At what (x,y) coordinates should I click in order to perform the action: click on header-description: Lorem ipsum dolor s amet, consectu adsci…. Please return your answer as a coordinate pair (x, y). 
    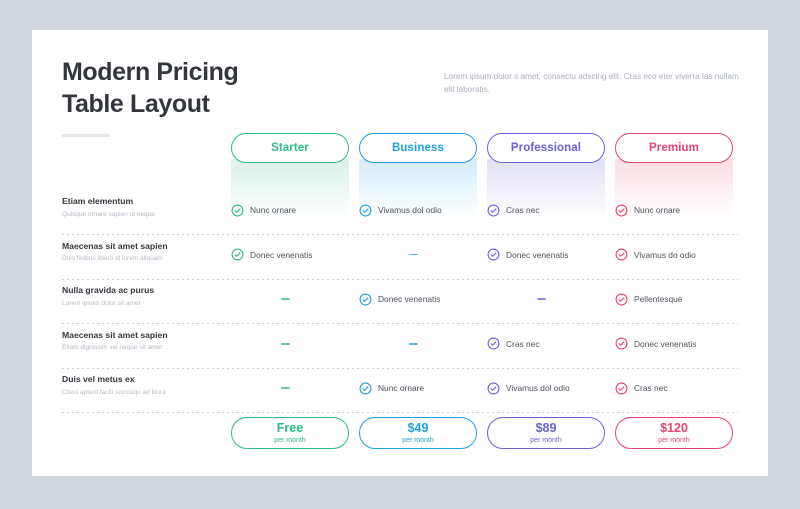
    Looking at the image, I should click on (591, 83).